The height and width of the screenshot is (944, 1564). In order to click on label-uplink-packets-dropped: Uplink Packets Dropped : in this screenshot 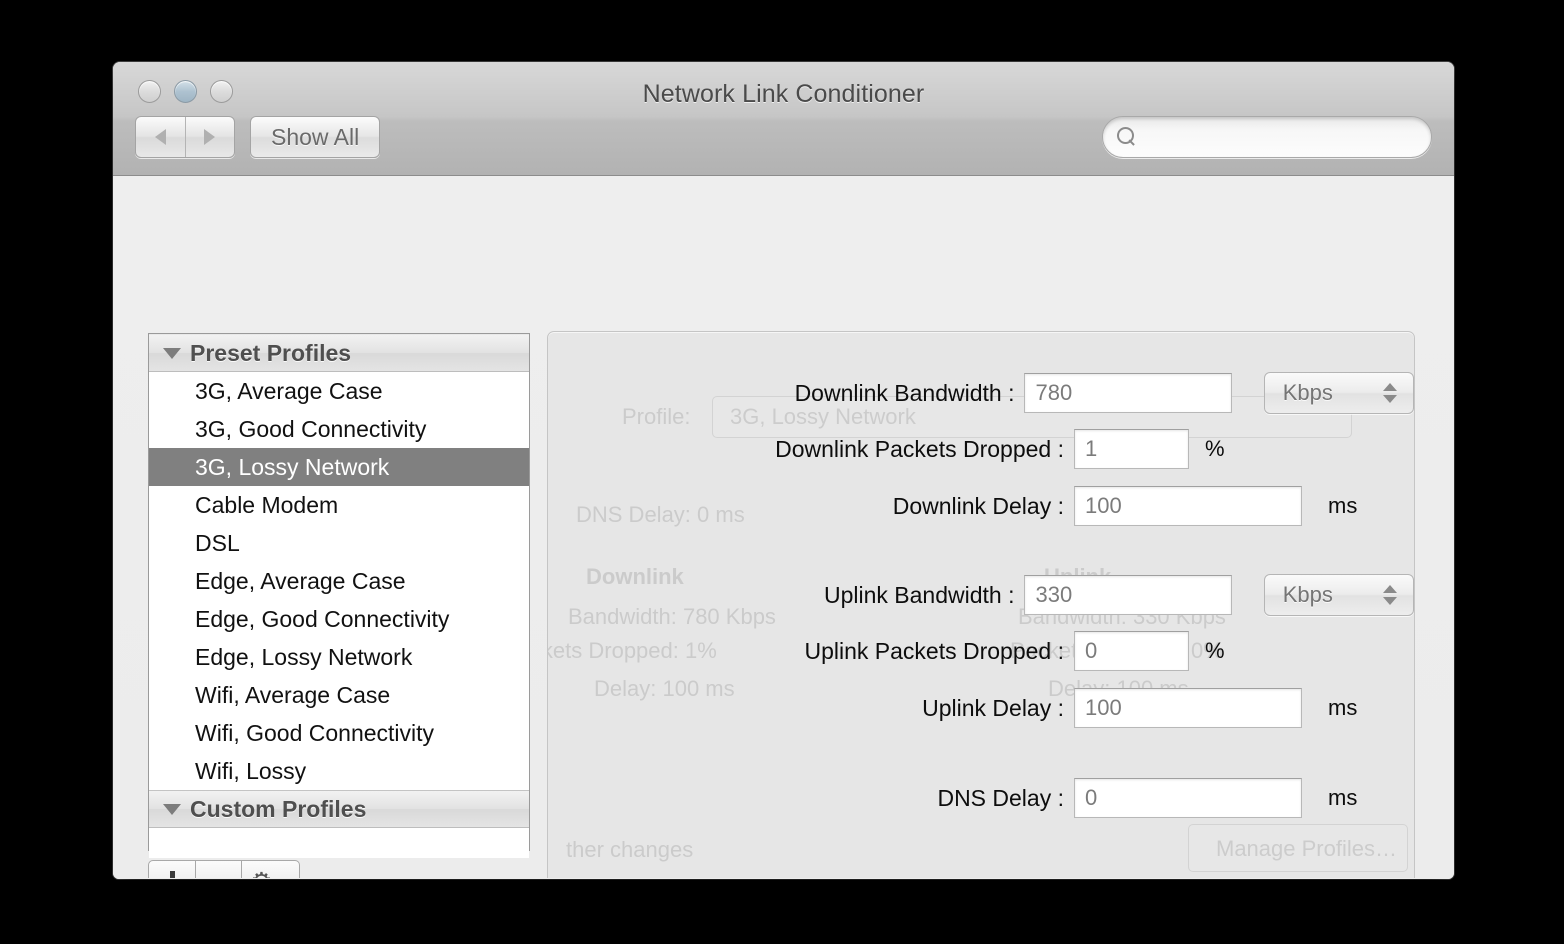, I will do `click(934, 650)`.